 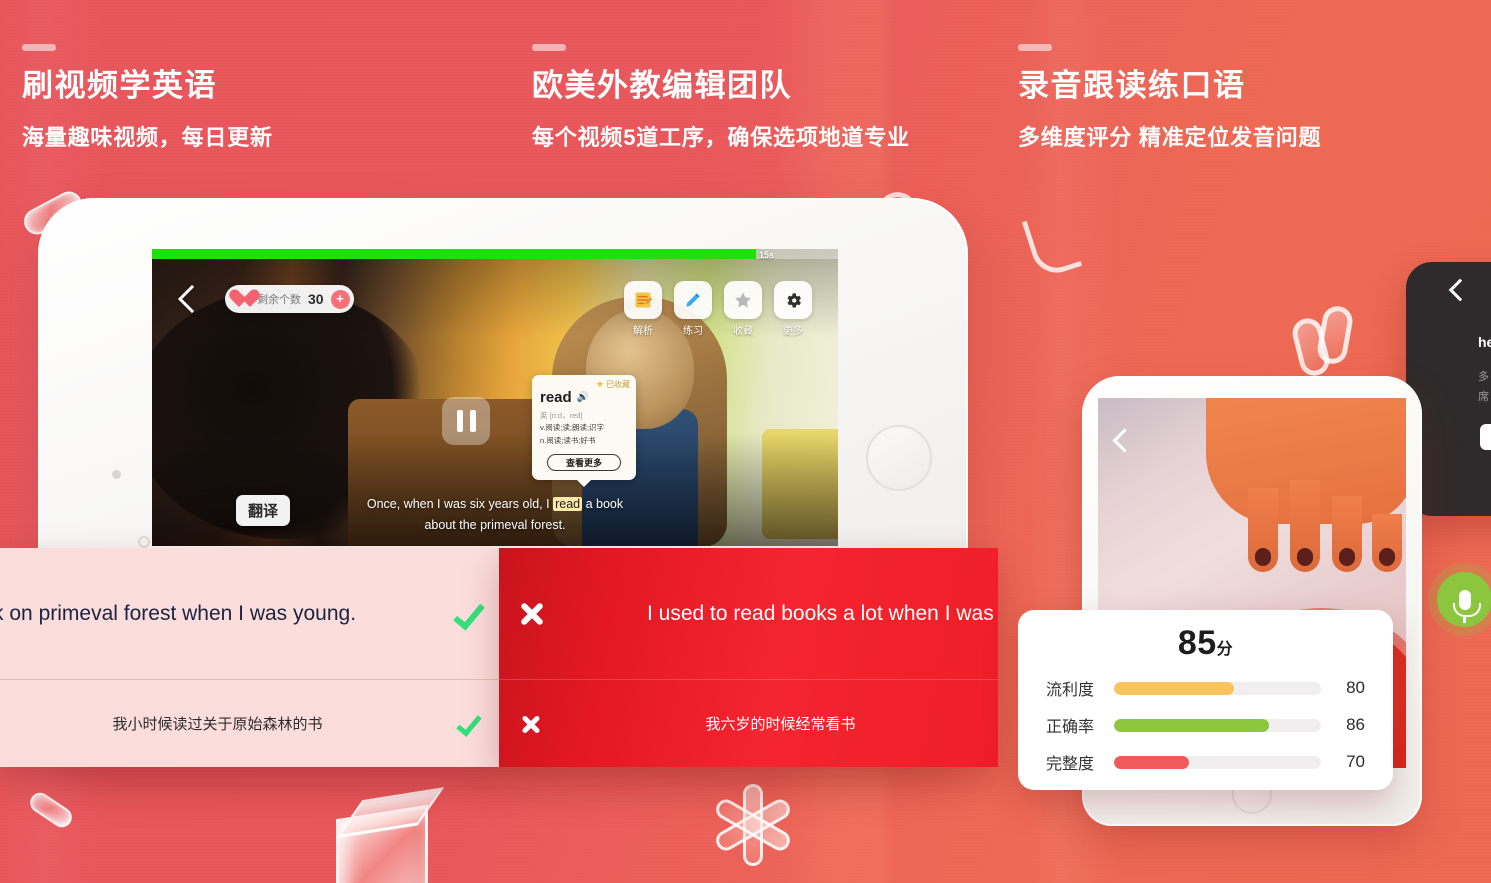 I want to click on star-icon, so click(x=743, y=300).